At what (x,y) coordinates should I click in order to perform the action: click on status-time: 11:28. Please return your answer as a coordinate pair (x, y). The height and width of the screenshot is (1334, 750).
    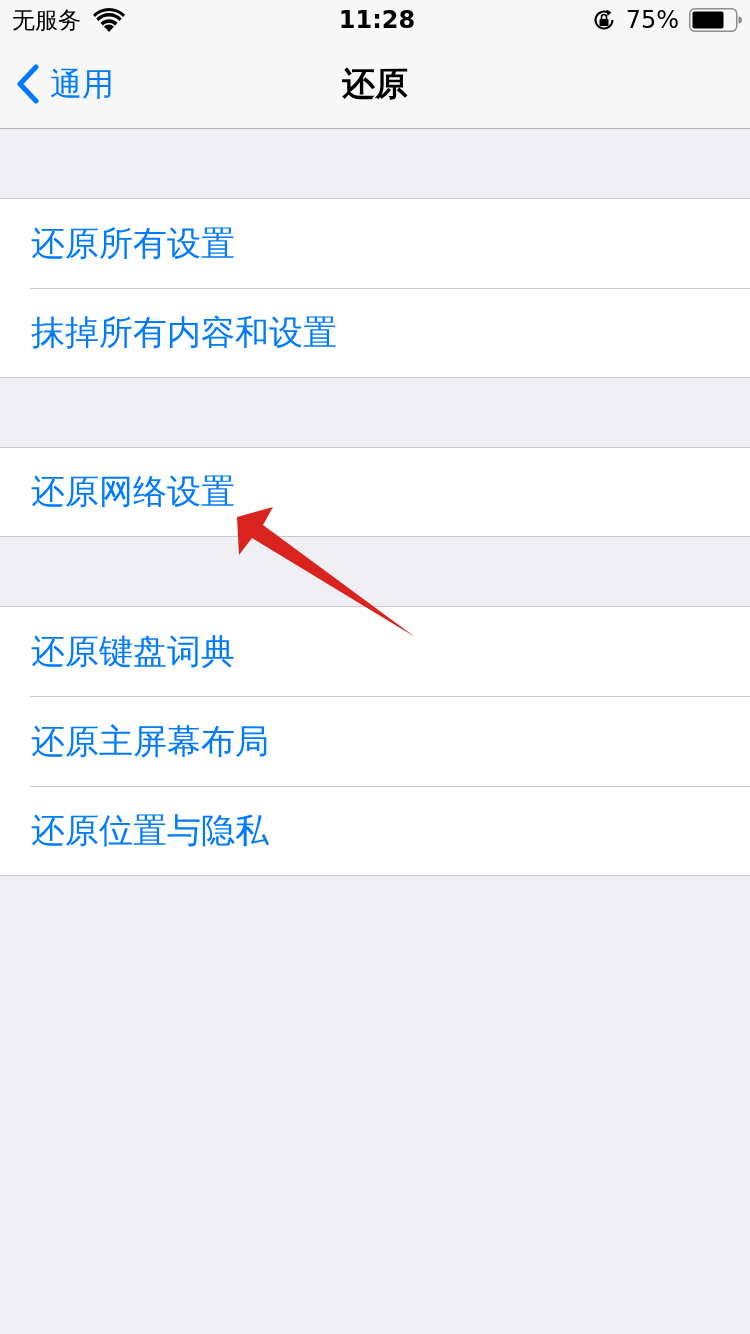
    Looking at the image, I should click on (377, 20).